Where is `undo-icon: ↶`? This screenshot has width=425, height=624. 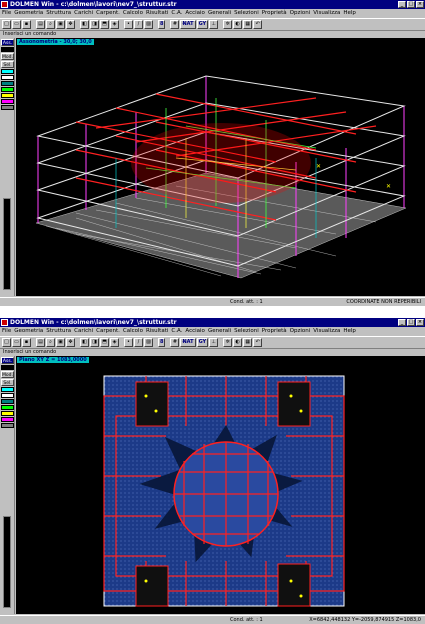
undo-icon: ↶ is located at coordinates (258, 24).